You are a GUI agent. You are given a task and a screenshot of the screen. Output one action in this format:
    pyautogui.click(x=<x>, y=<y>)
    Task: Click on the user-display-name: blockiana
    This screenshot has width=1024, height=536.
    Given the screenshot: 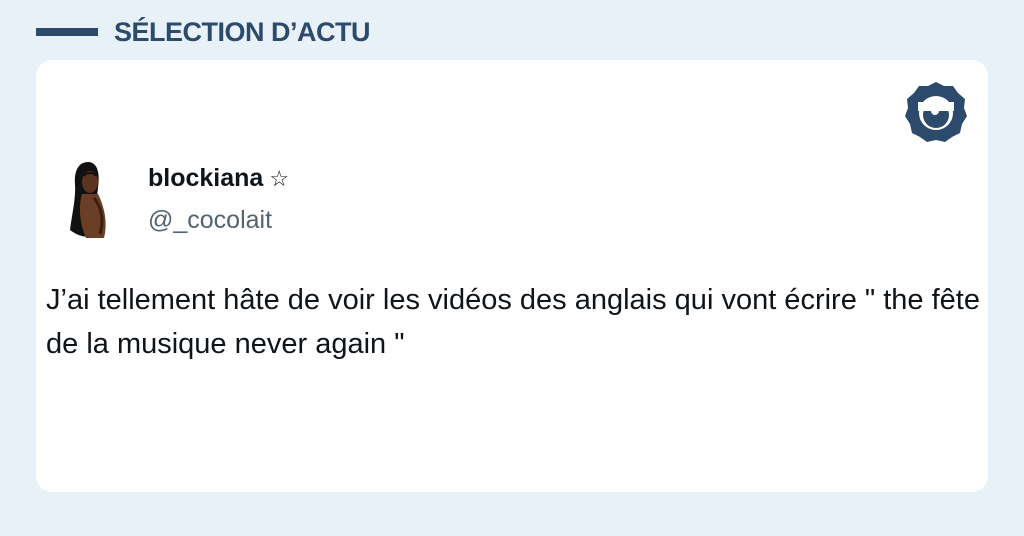 What is the action you would take?
    pyautogui.click(x=205, y=178)
    